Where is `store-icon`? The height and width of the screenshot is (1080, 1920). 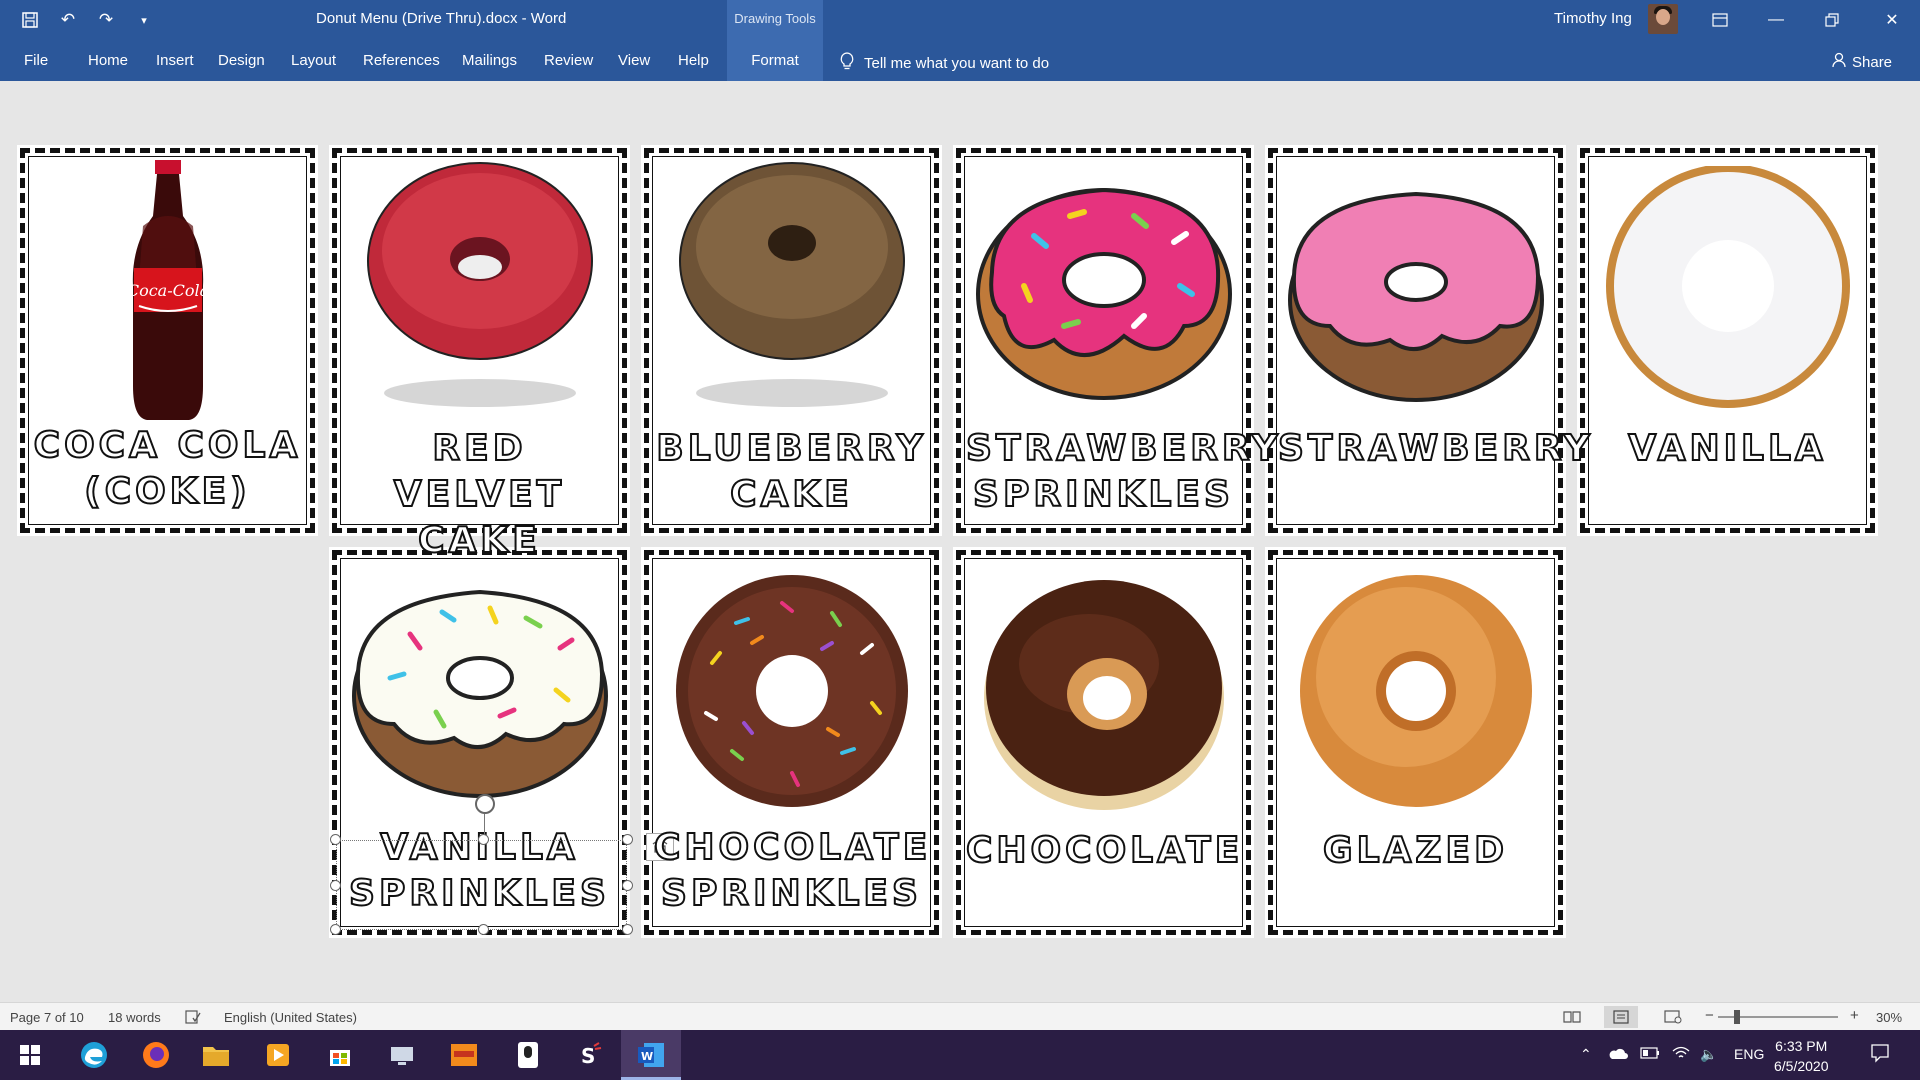 store-icon is located at coordinates (340, 1055).